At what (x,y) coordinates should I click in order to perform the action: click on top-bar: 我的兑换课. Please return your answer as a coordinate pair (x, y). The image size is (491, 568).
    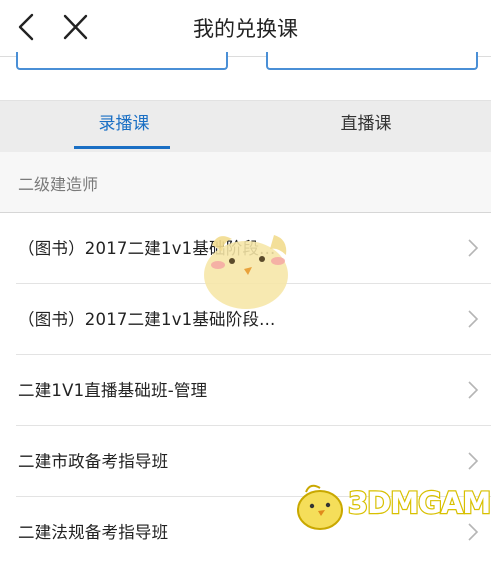
    Looking at the image, I should click on (245, 28).